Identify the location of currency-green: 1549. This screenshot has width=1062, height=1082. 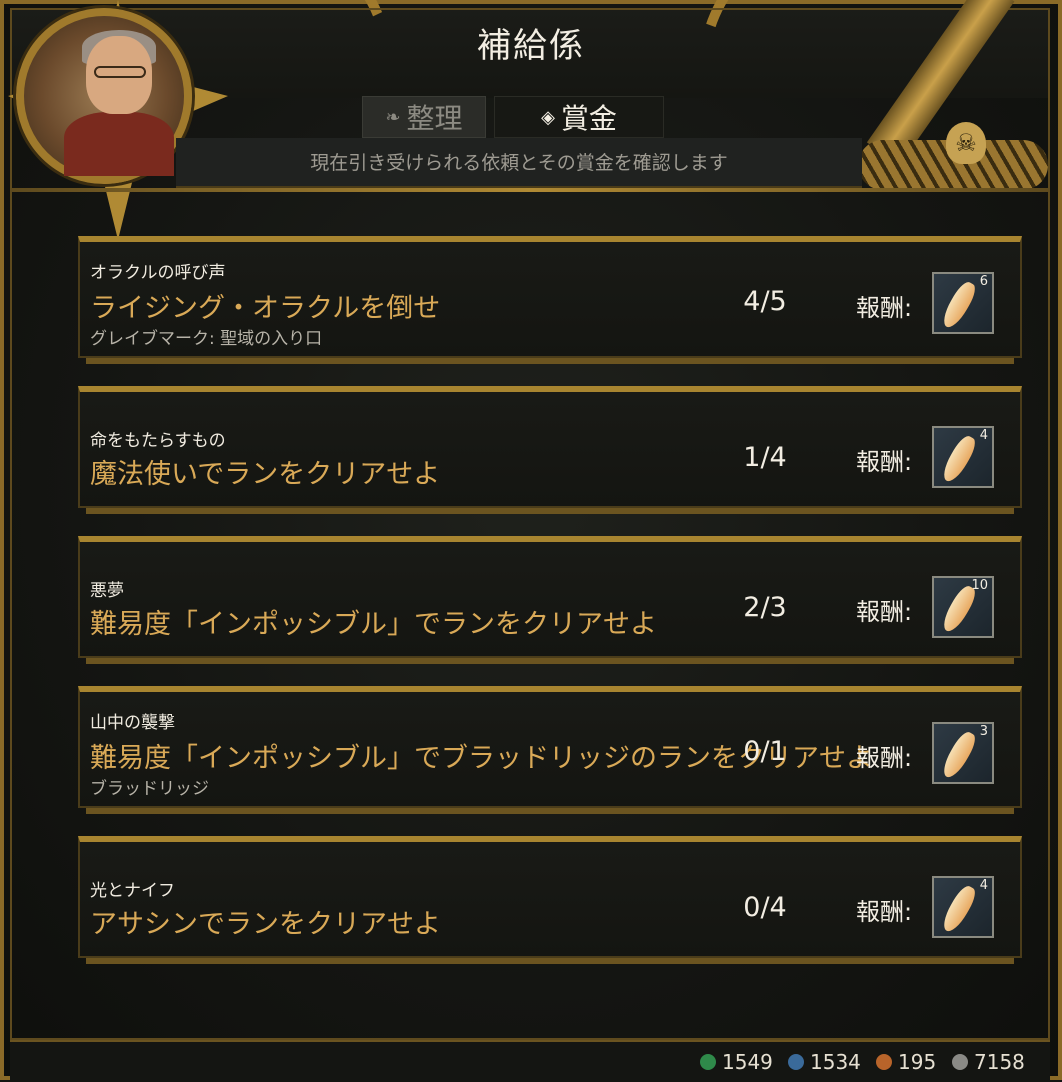
(736, 1062).